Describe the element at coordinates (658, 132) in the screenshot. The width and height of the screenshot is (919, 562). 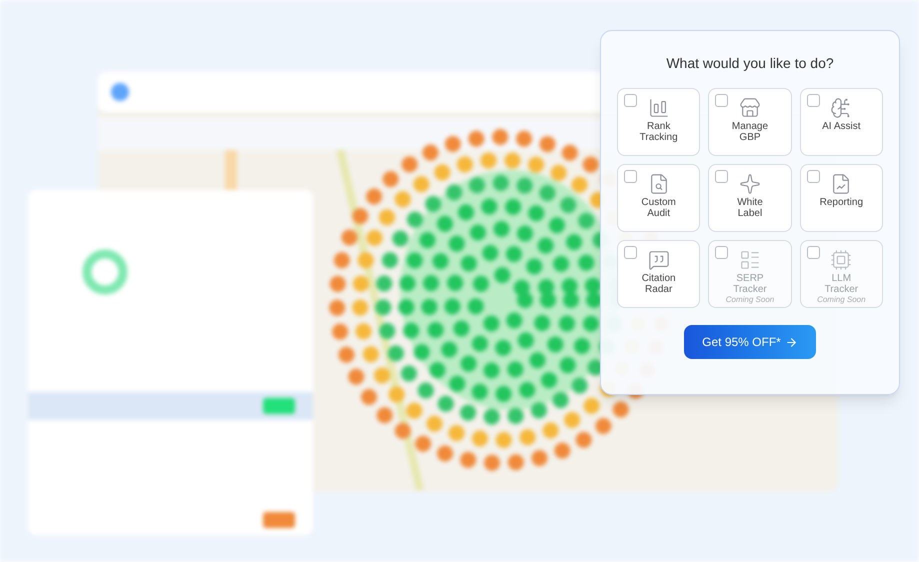
I see `option-label: Rank Tracking` at that location.